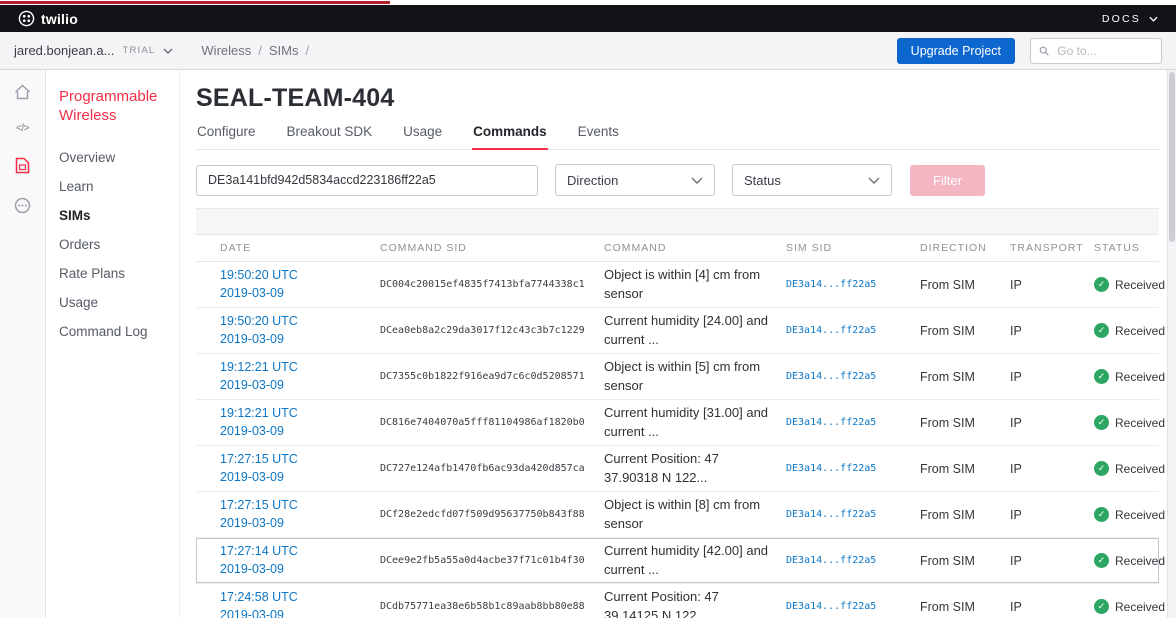 This screenshot has width=1176, height=618. I want to click on tab: Configure, so click(226, 134).